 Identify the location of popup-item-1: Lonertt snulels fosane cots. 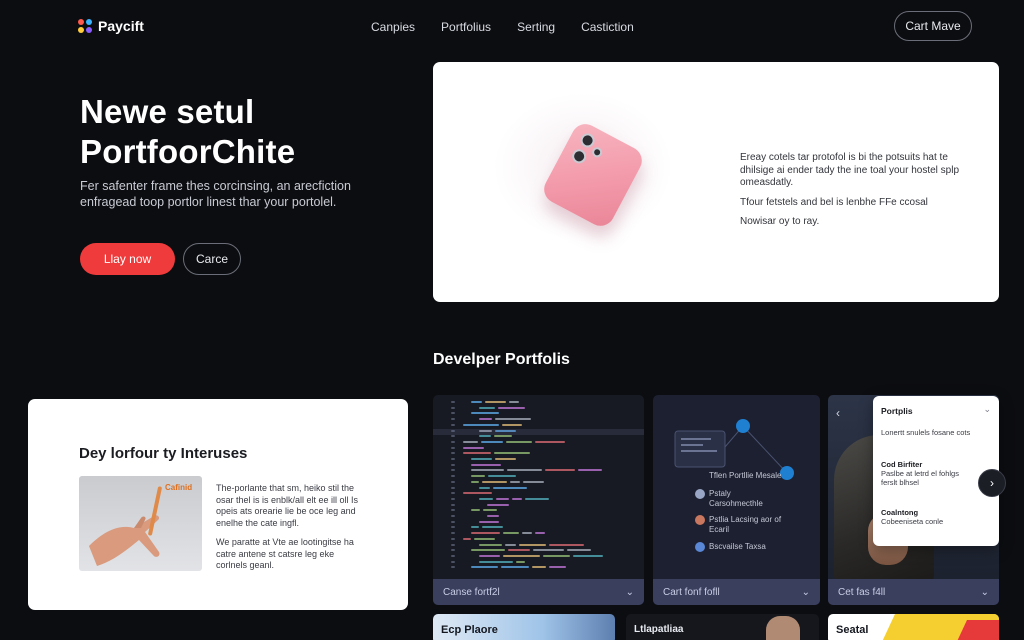
(936, 432).